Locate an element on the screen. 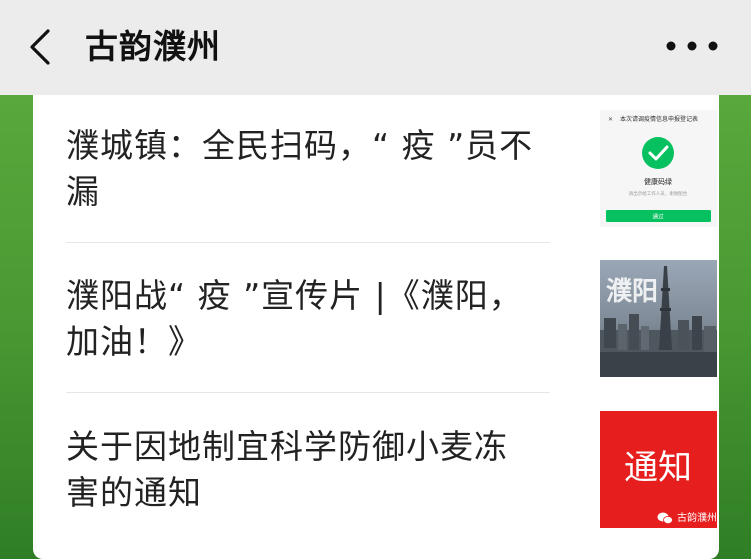  page-title: 古韵濮州 is located at coordinates (153, 46).